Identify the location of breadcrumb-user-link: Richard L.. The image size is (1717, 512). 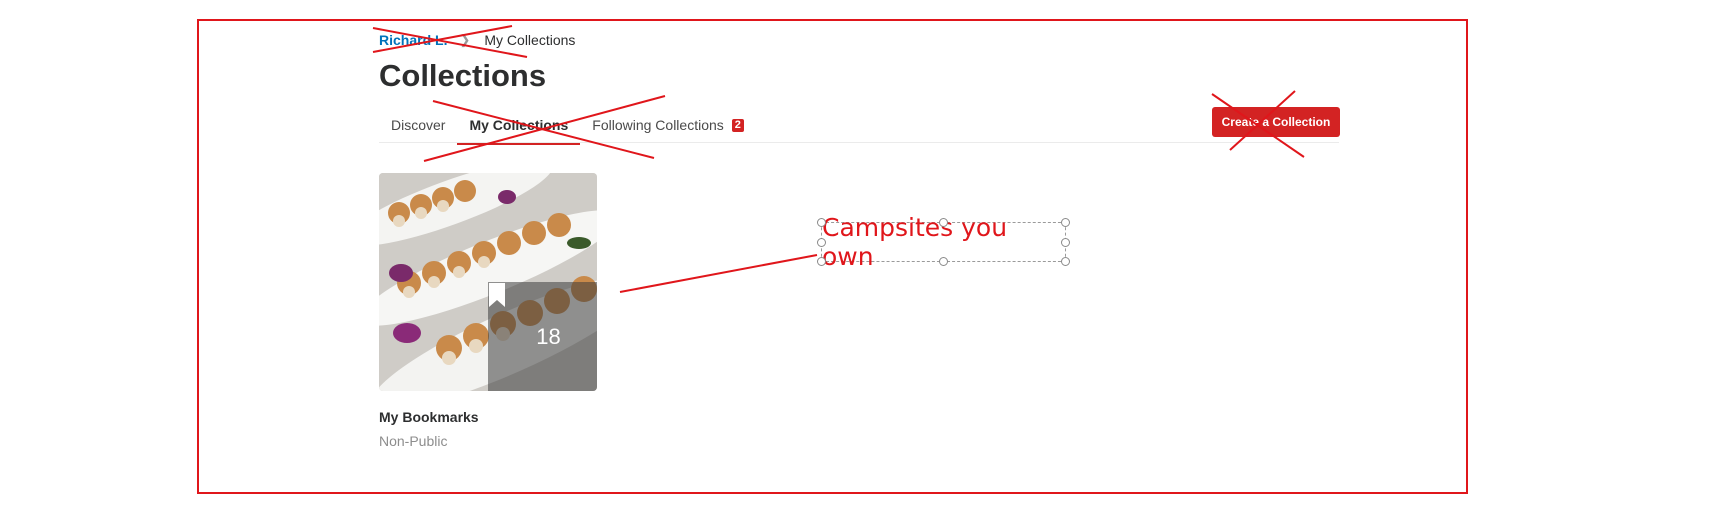
(413, 40).